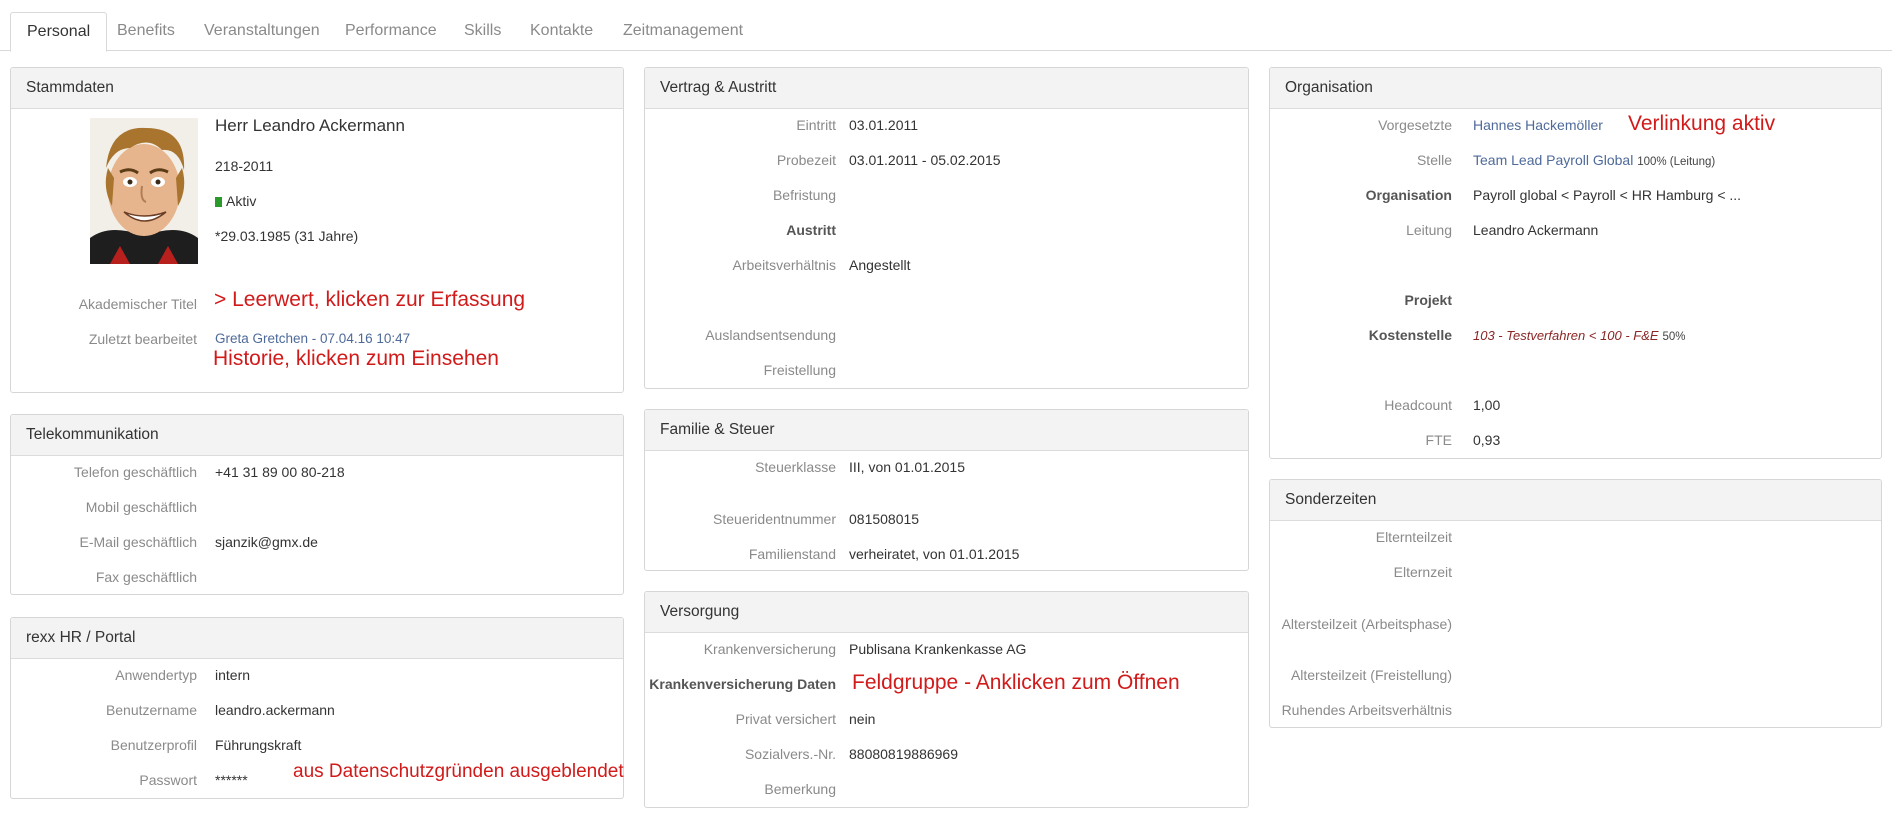 This screenshot has height=816, width=1892. What do you see at coordinates (946, 230) in the screenshot?
I see `field-austritt: Austritt` at bounding box center [946, 230].